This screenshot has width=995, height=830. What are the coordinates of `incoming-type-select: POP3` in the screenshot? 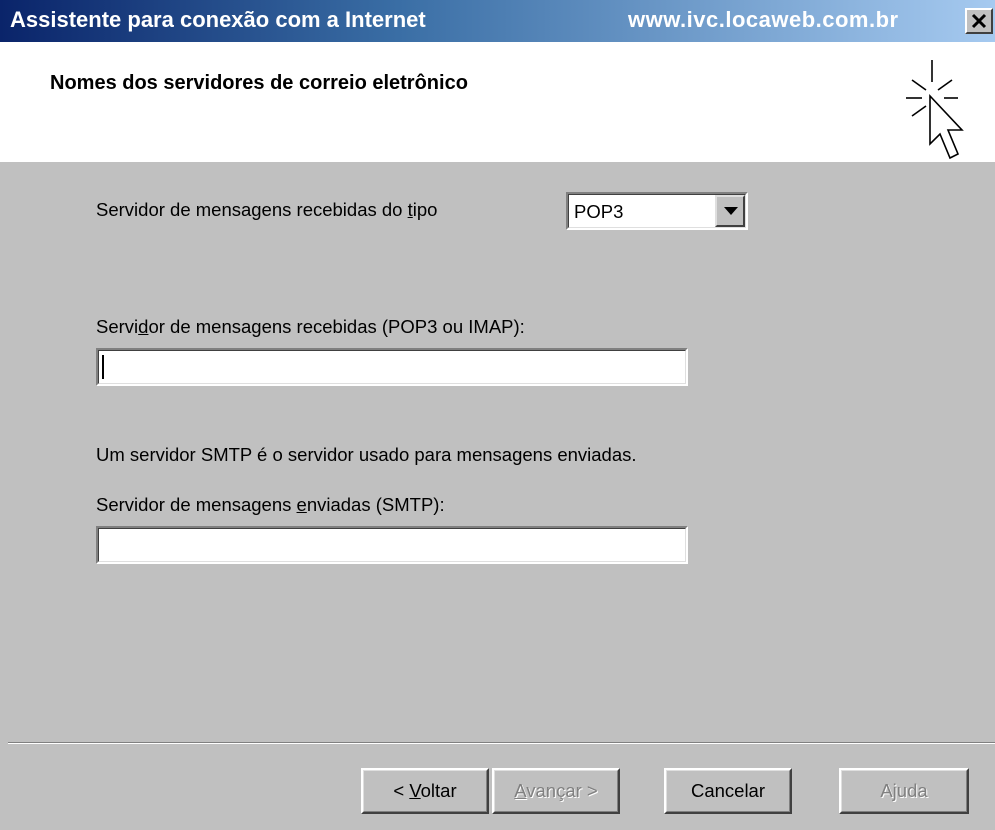 It's located at (657, 211).